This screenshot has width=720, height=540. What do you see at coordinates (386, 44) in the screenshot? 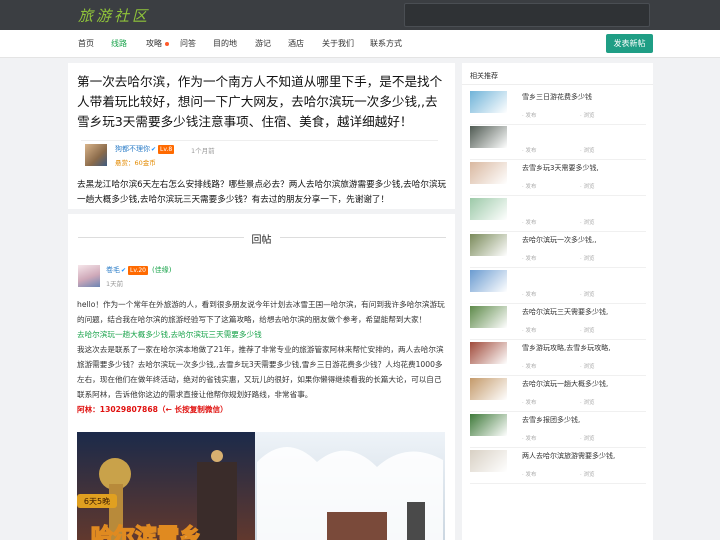
I see `nav-item-contact: 联系方式` at bounding box center [386, 44].